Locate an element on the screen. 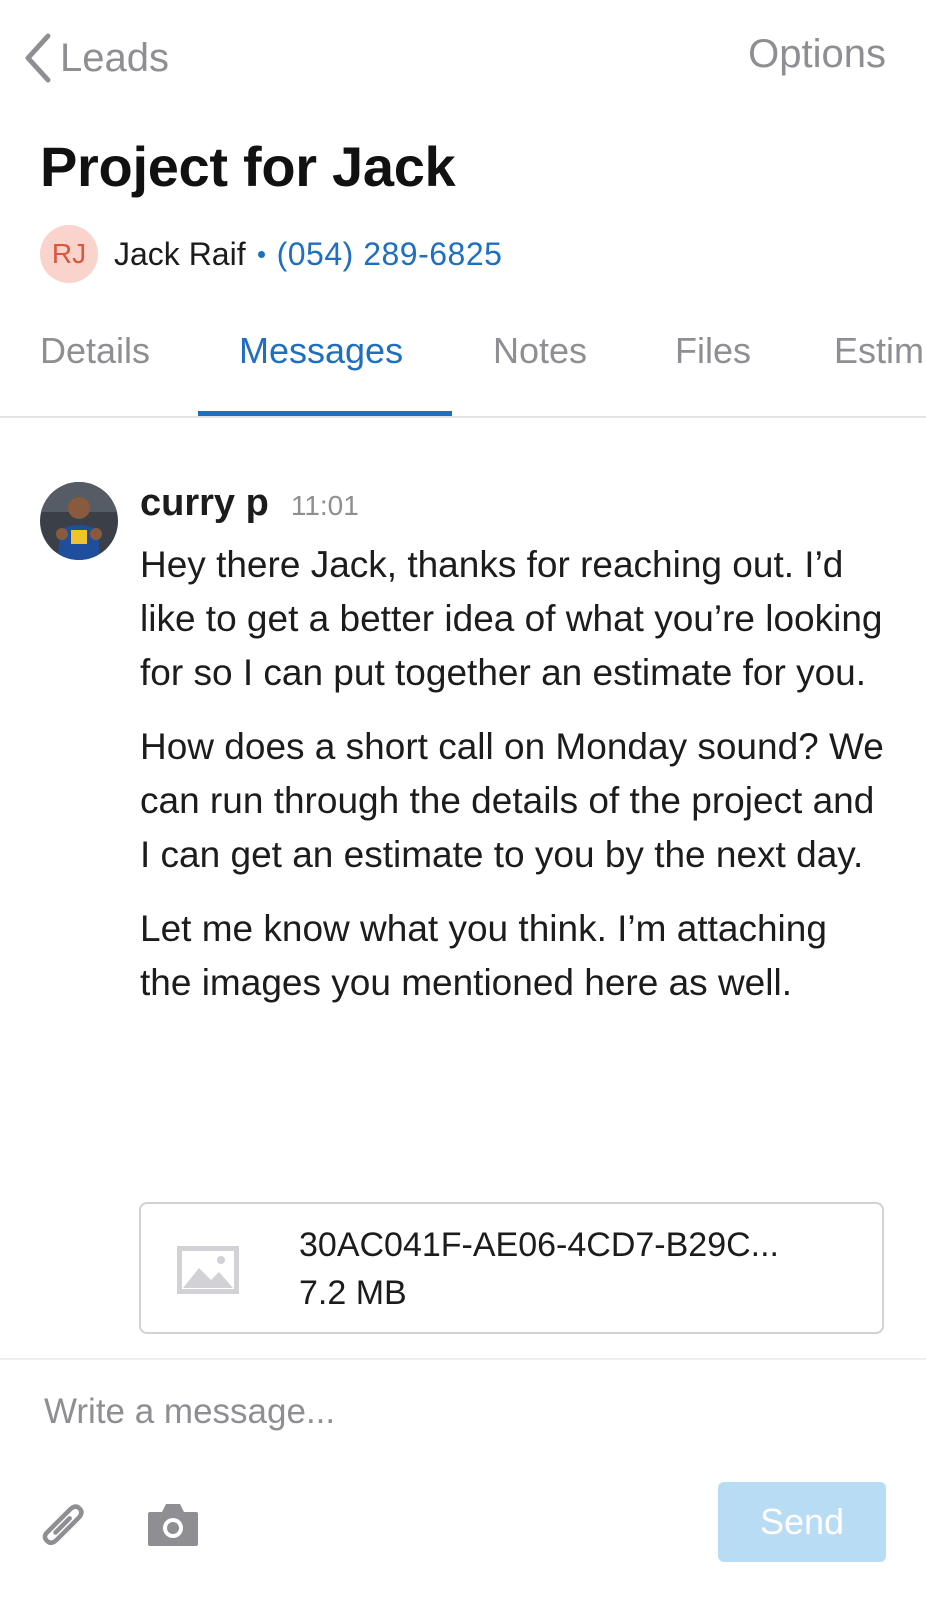 The width and height of the screenshot is (926, 1600). camera-icon is located at coordinates (173, 1525).